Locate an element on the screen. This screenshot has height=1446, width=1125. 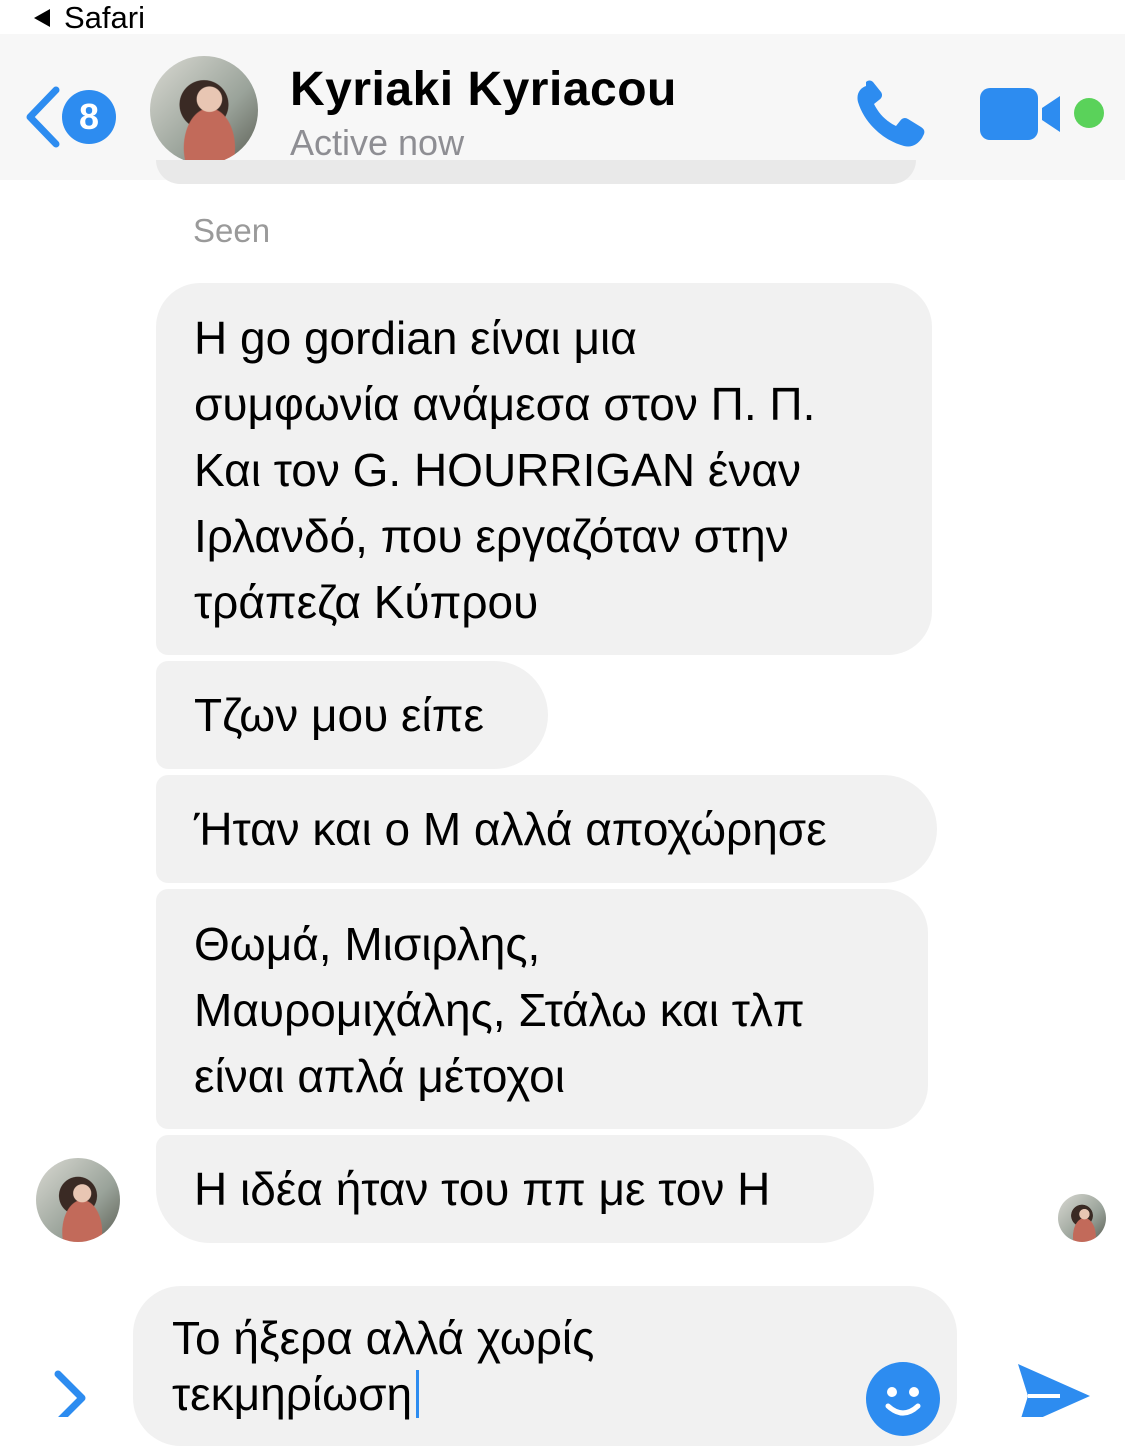
expand-composer-button is located at coordinates (70, 1396).